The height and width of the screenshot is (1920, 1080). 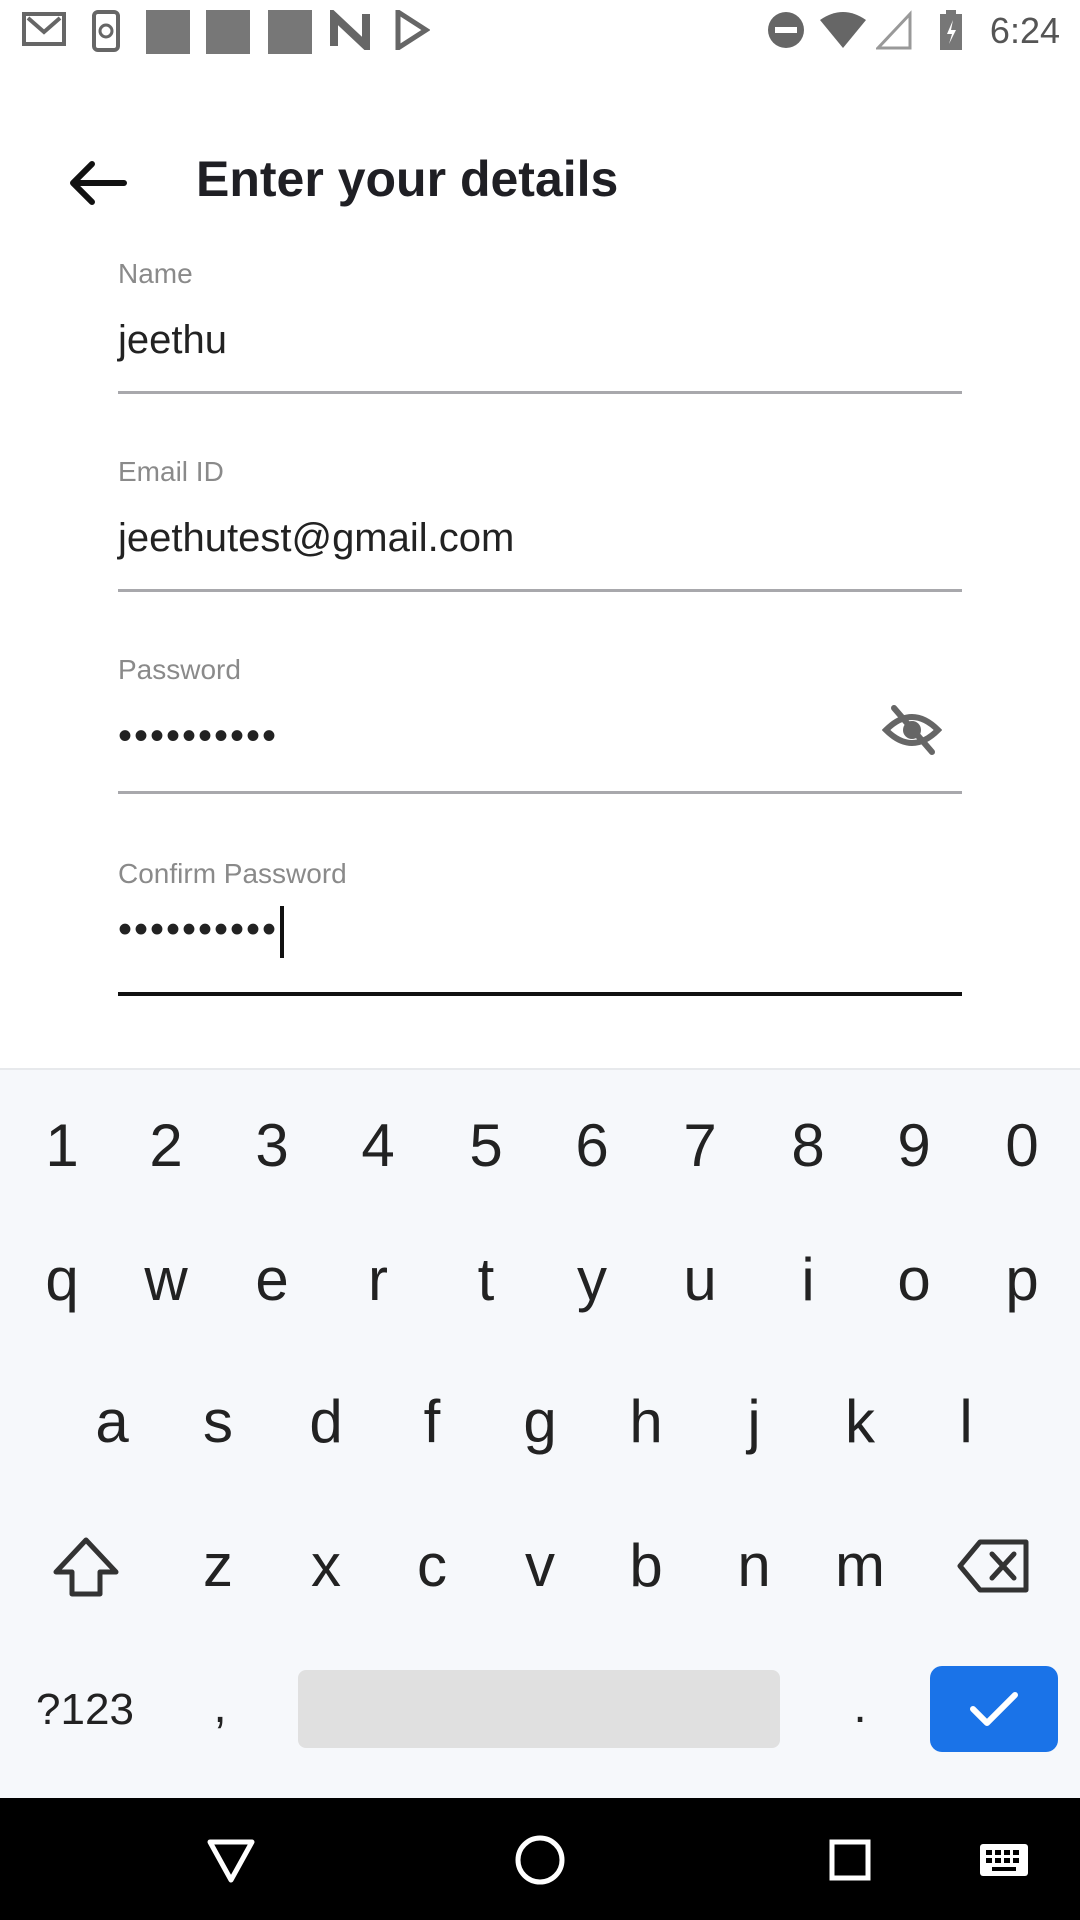 What do you see at coordinates (540, 590) in the screenshot?
I see `email-underline` at bounding box center [540, 590].